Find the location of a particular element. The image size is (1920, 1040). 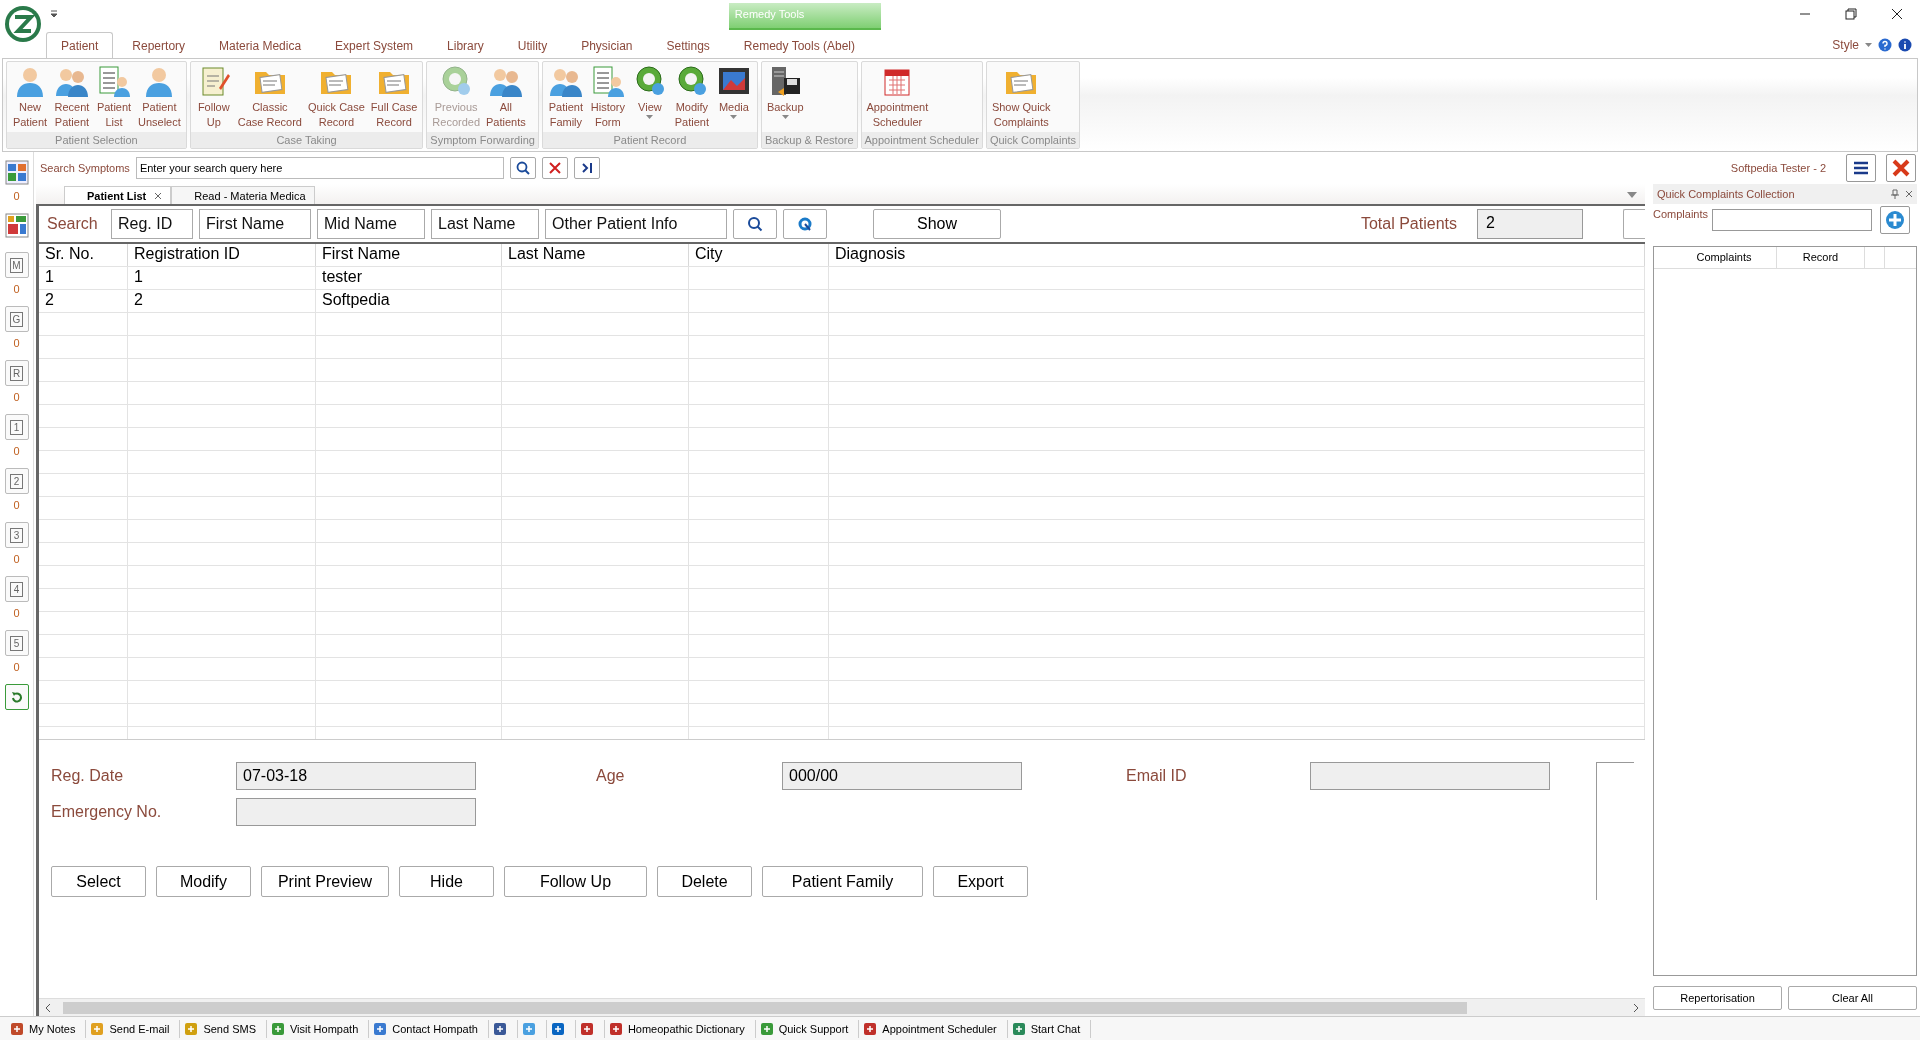

search-field: Other Patient Info is located at coordinates (636, 224).